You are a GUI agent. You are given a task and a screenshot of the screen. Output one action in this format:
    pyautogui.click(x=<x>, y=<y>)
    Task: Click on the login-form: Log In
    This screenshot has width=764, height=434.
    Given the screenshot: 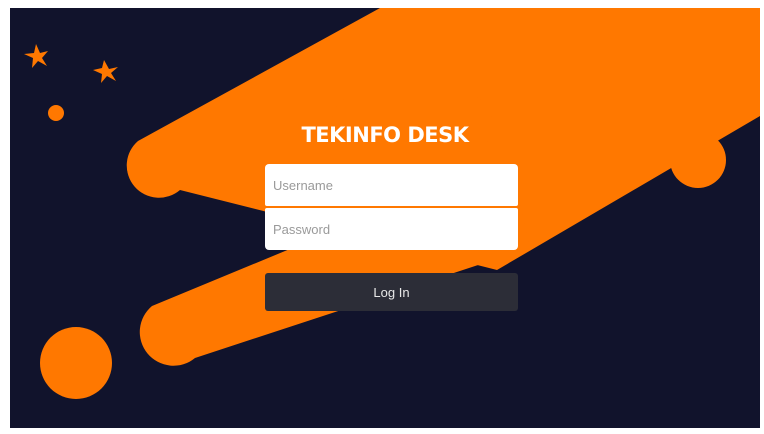 What is the action you would take?
    pyautogui.click(x=391, y=237)
    